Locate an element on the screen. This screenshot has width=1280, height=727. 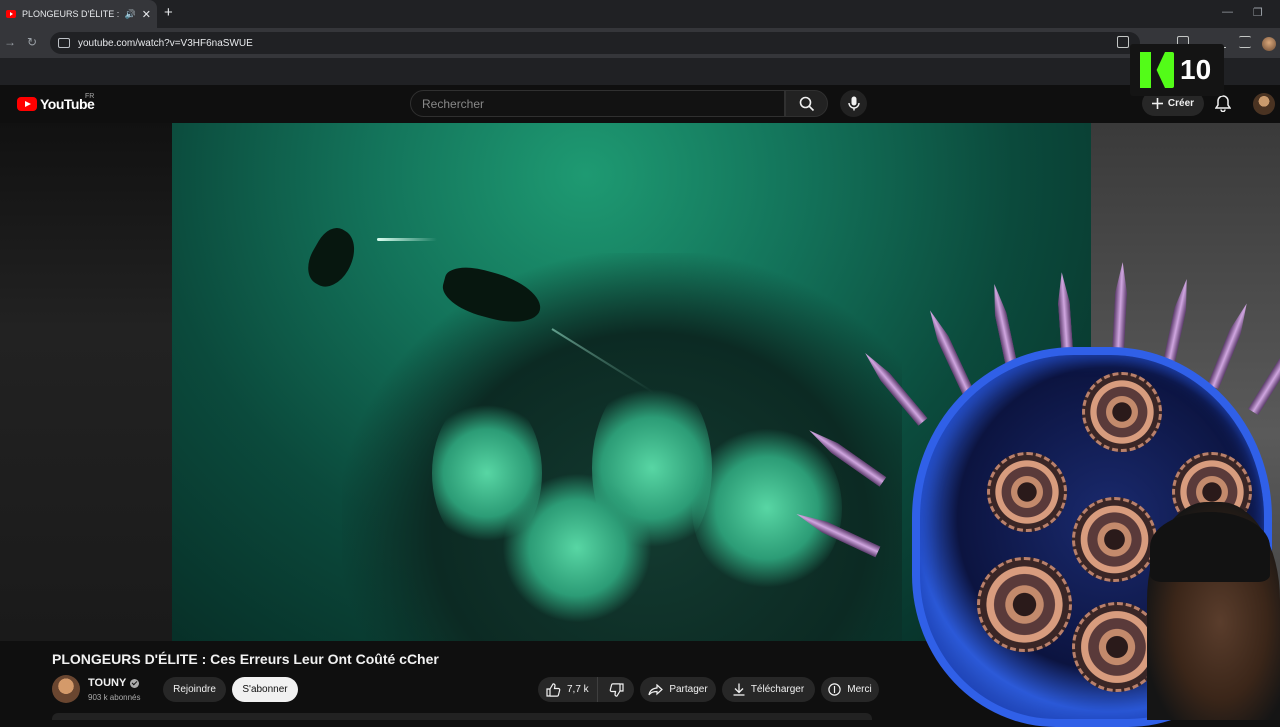
cast-icon is located at coordinates (1123, 42).